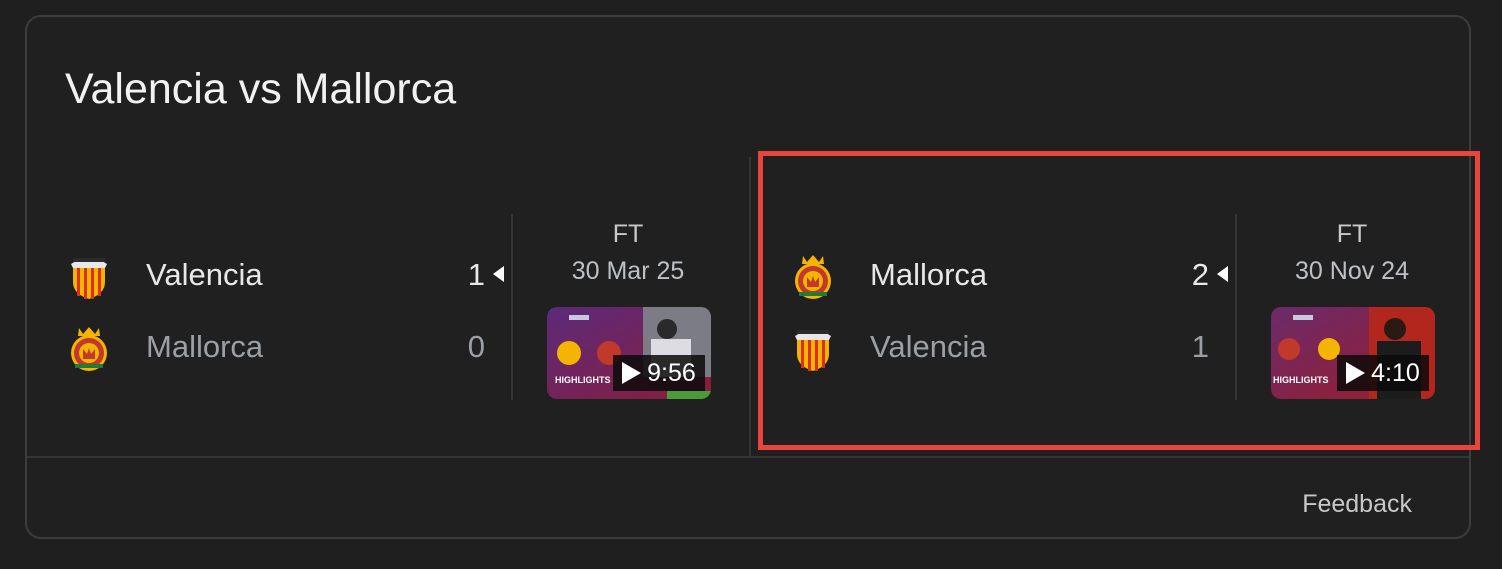 The image size is (1502, 569). I want to click on match-date: 30 Mar 25, so click(628, 271).